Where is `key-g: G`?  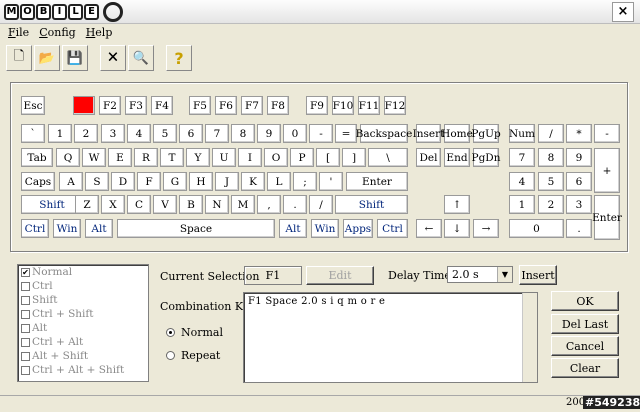 key-g: G is located at coordinates (175, 181).